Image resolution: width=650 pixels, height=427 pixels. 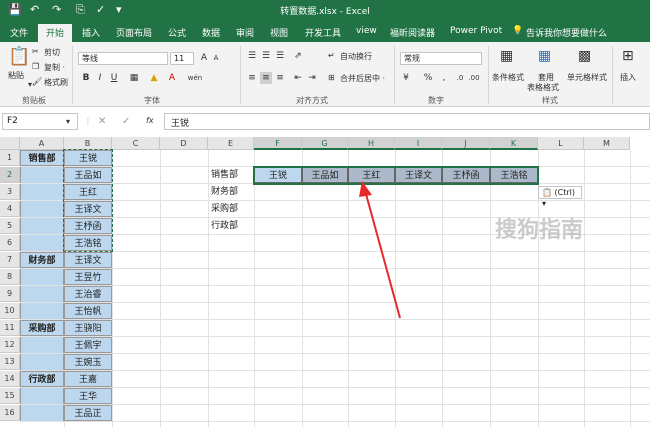 I want to click on red-arrow-head, so click(x=365, y=189).